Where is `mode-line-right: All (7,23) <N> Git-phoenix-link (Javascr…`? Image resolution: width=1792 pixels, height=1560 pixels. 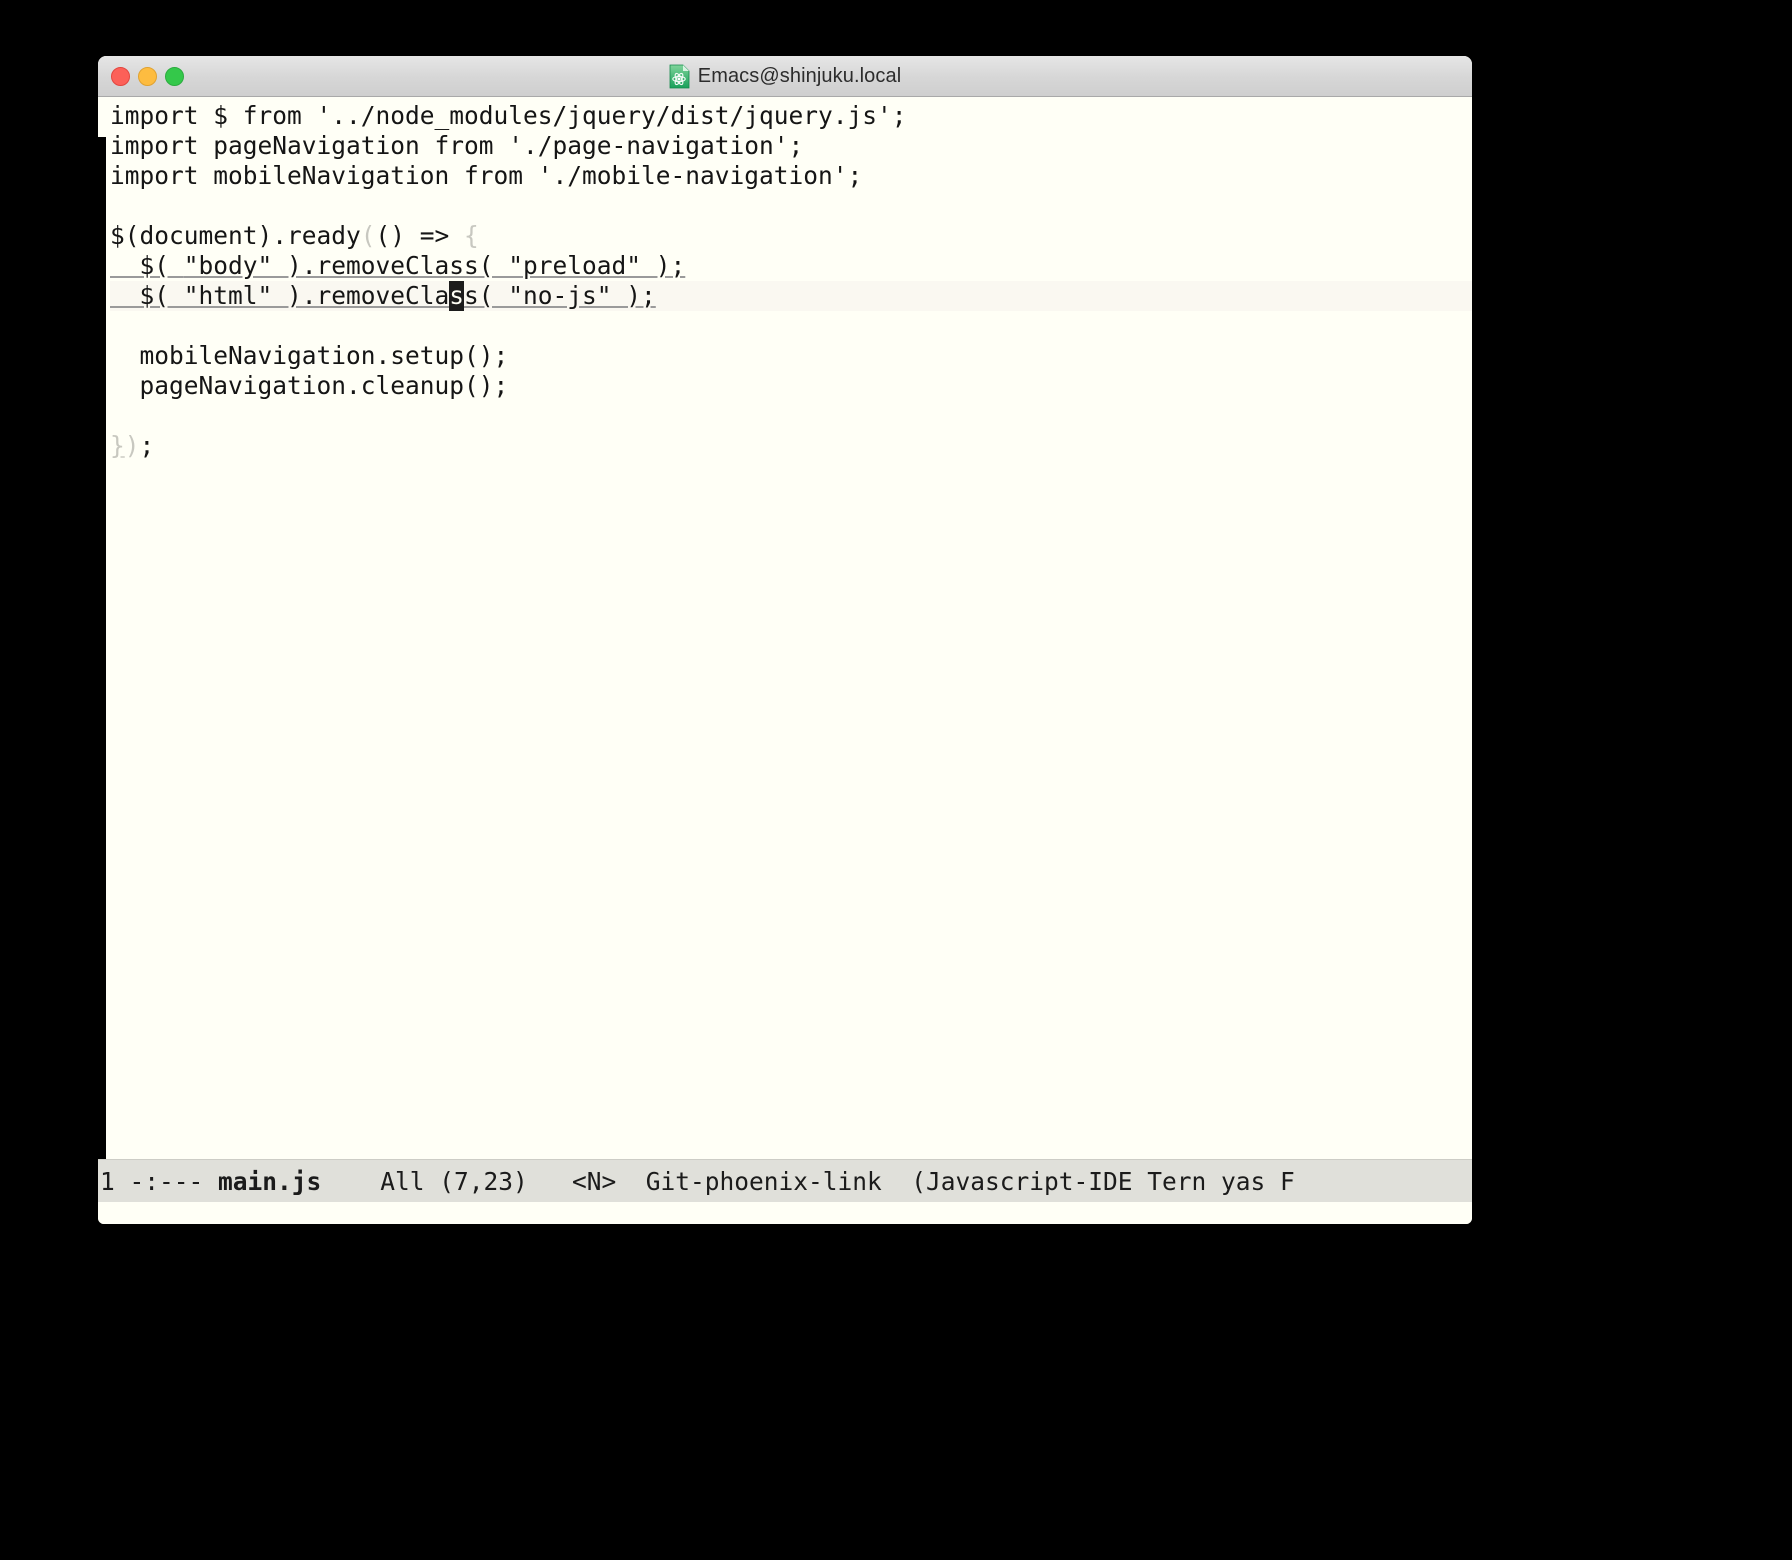 mode-line-right: All (7,23) <N> Git-phoenix-link (Javascr… is located at coordinates (837, 1181).